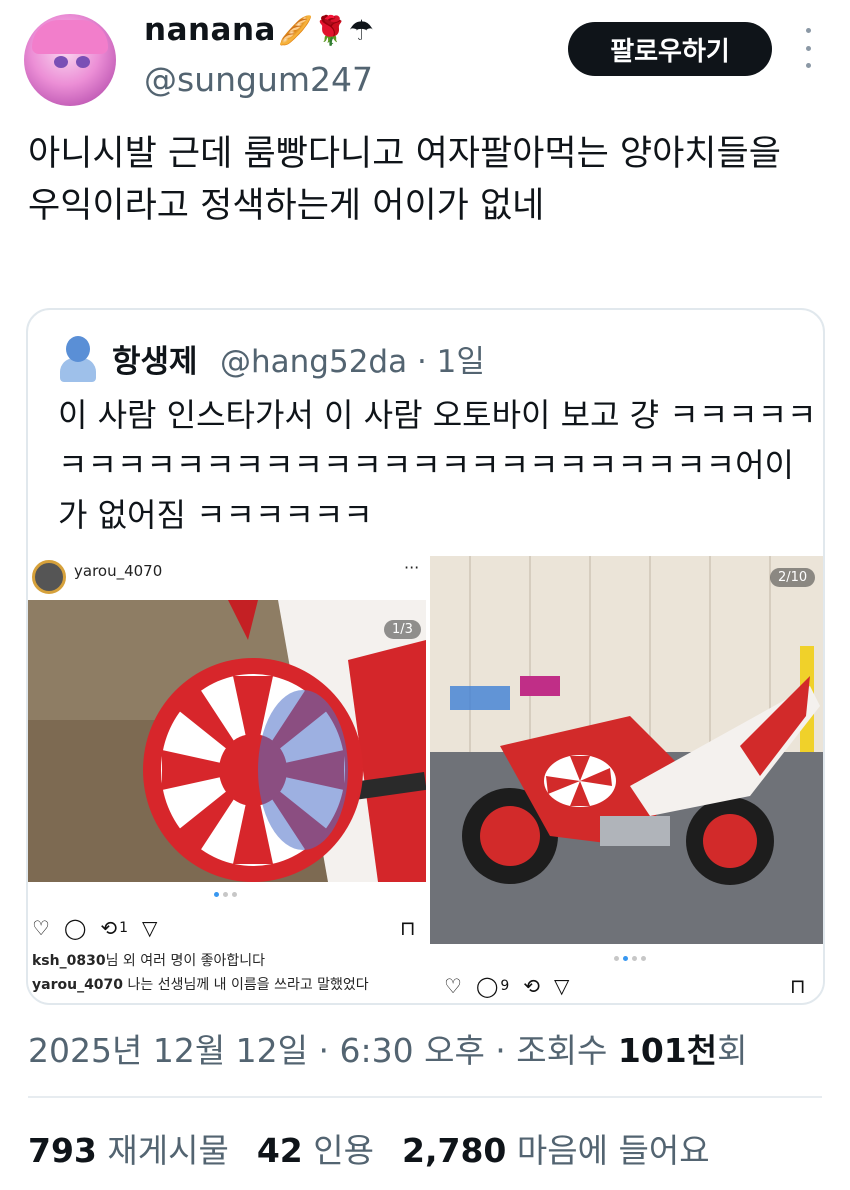 The image size is (850, 1190). Describe the element at coordinates (124, 928) in the screenshot. I see `ig-repost-count: 1` at that location.